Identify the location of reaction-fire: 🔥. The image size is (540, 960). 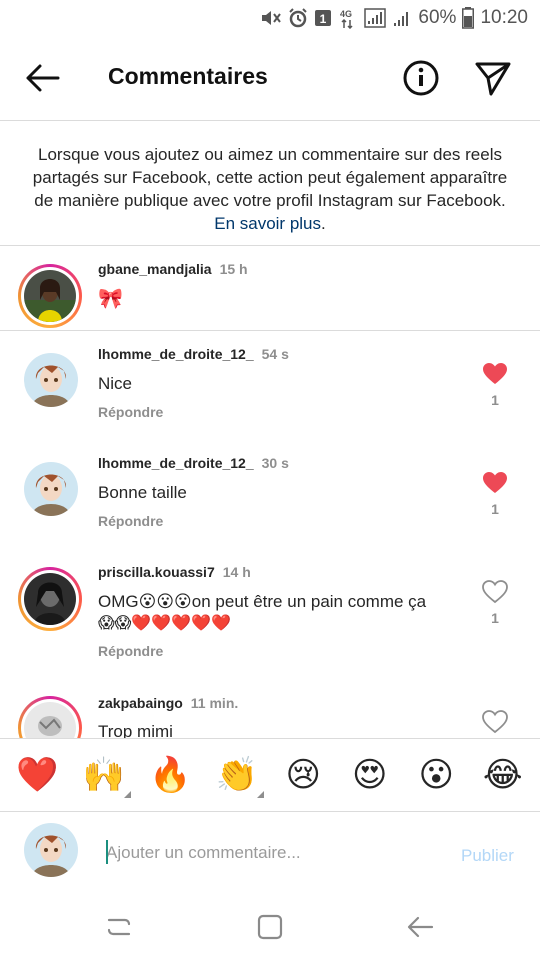
(170, 775).